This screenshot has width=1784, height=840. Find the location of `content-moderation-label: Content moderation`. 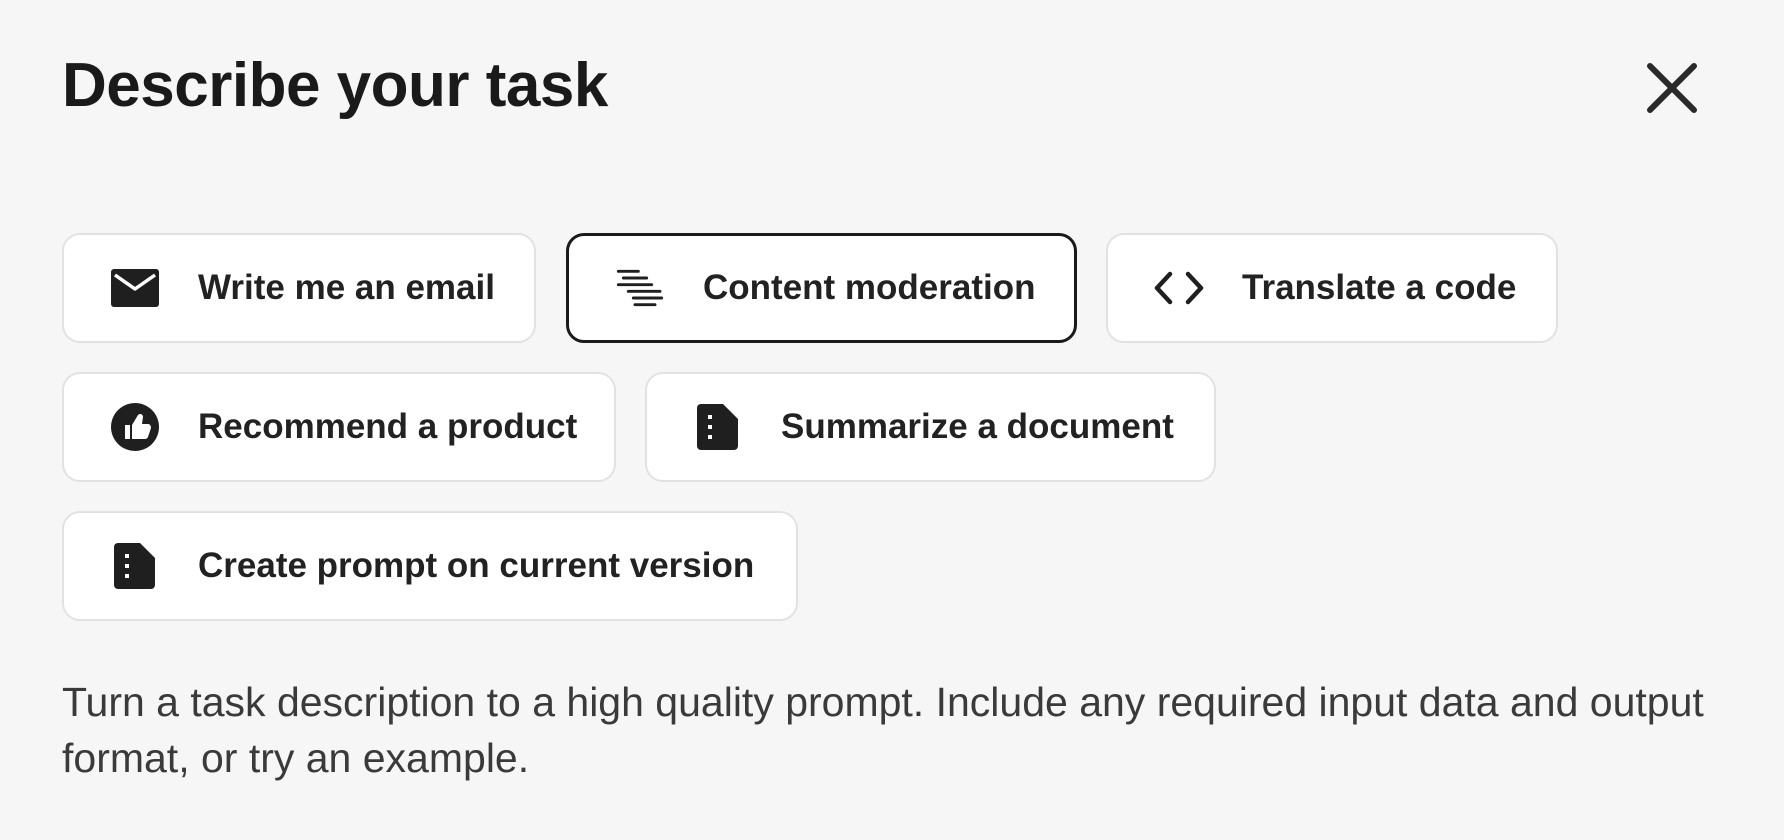

content-moderation-label: Content moderation is located at coordinates (869, 287).